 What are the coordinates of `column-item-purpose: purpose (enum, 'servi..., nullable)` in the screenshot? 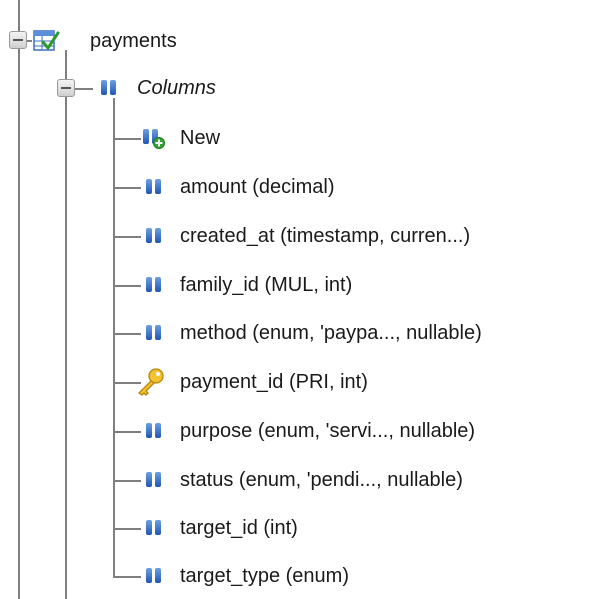 It's located at (327, 431).